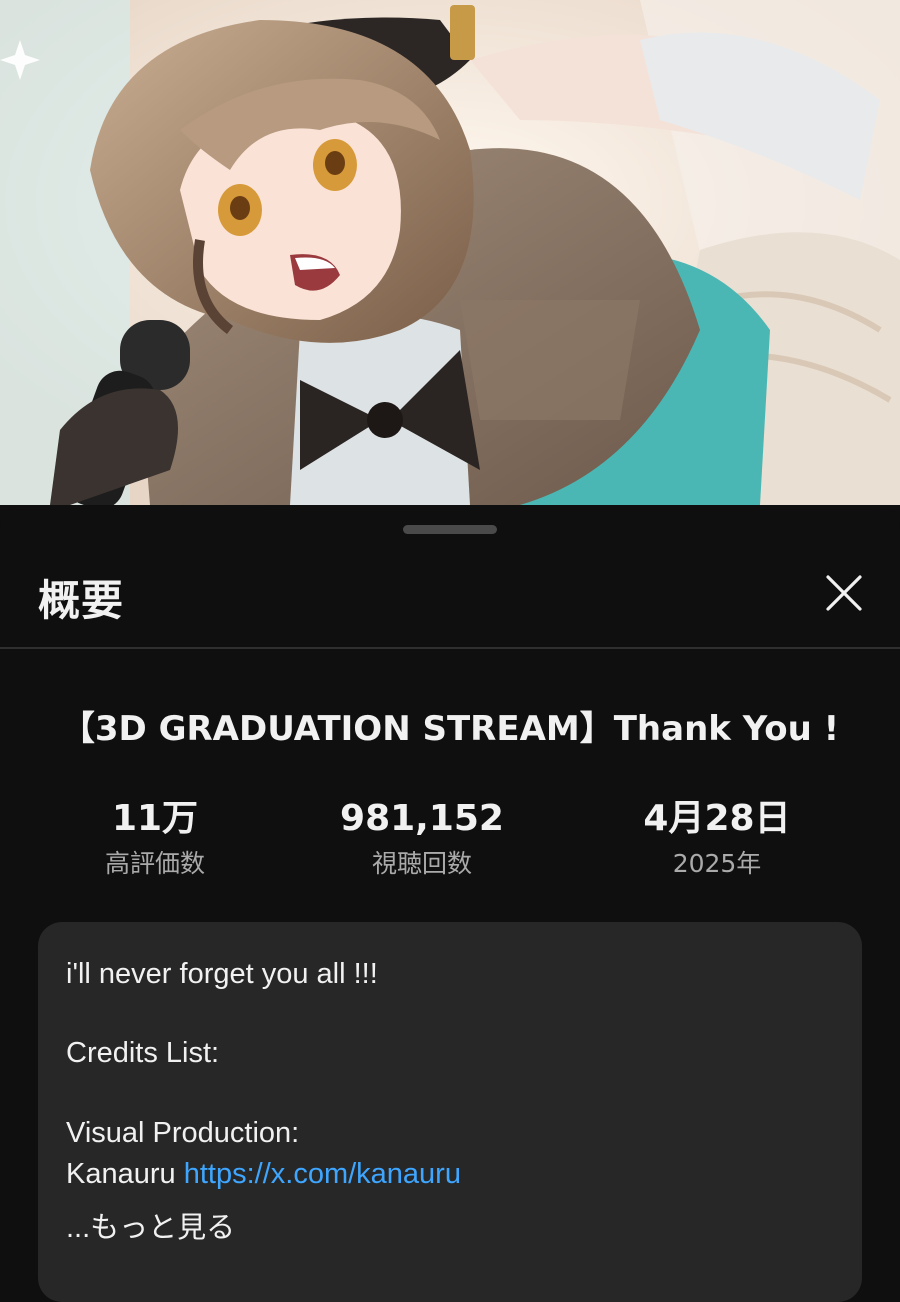  I want to click on credit-line: Kanauru https://x.com/kanauru, so click(263, 1174).